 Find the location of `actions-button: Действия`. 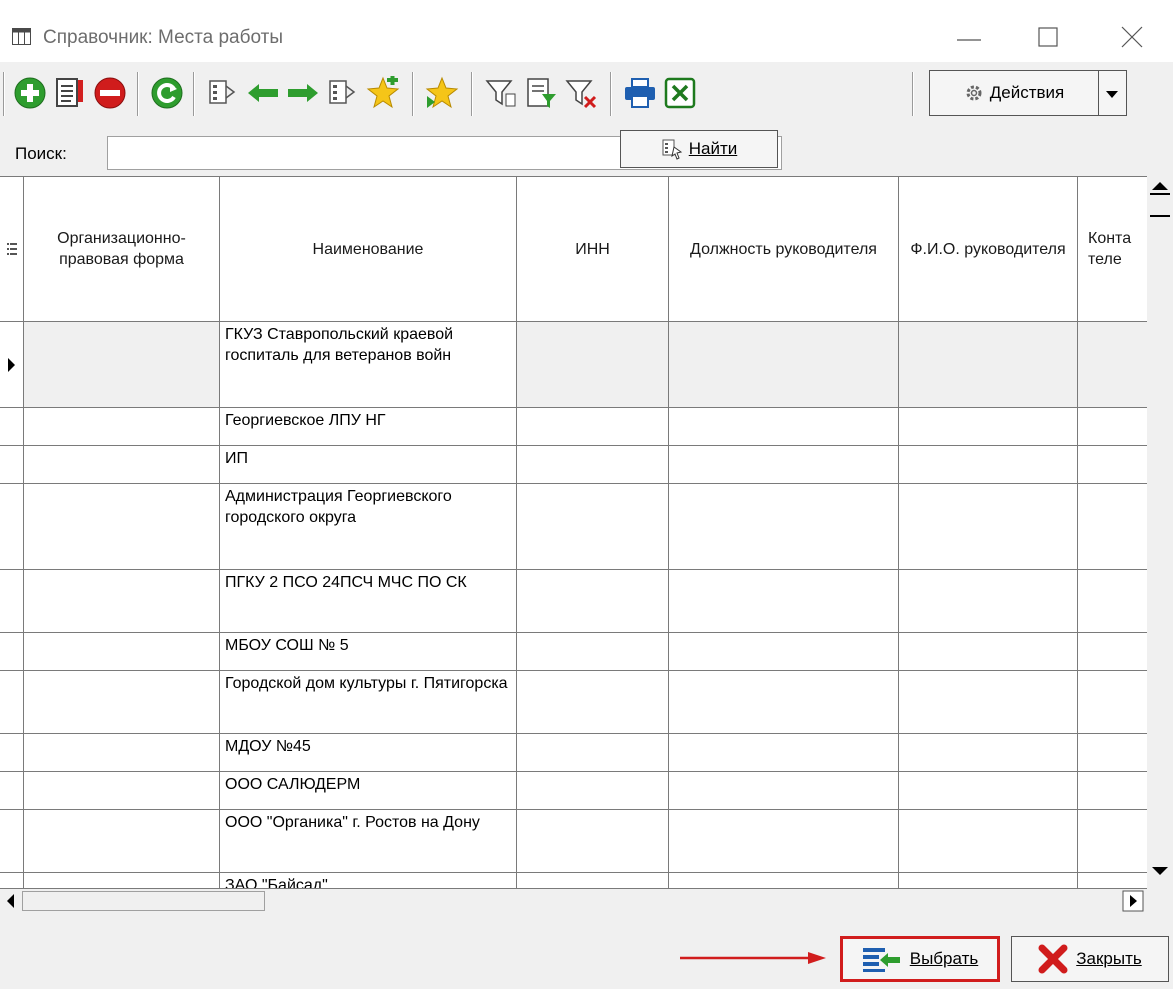

actions-button: Действия is located at coordinates (1014, 93).